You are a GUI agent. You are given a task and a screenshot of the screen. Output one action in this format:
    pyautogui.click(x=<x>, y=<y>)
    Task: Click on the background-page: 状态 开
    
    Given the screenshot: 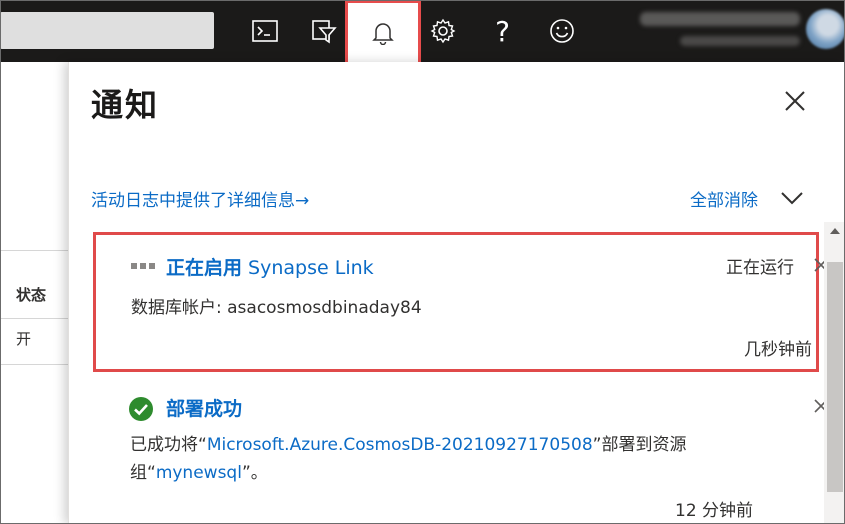 What is the action you would take?
    pyautogui.click(x=35, y=293)
    